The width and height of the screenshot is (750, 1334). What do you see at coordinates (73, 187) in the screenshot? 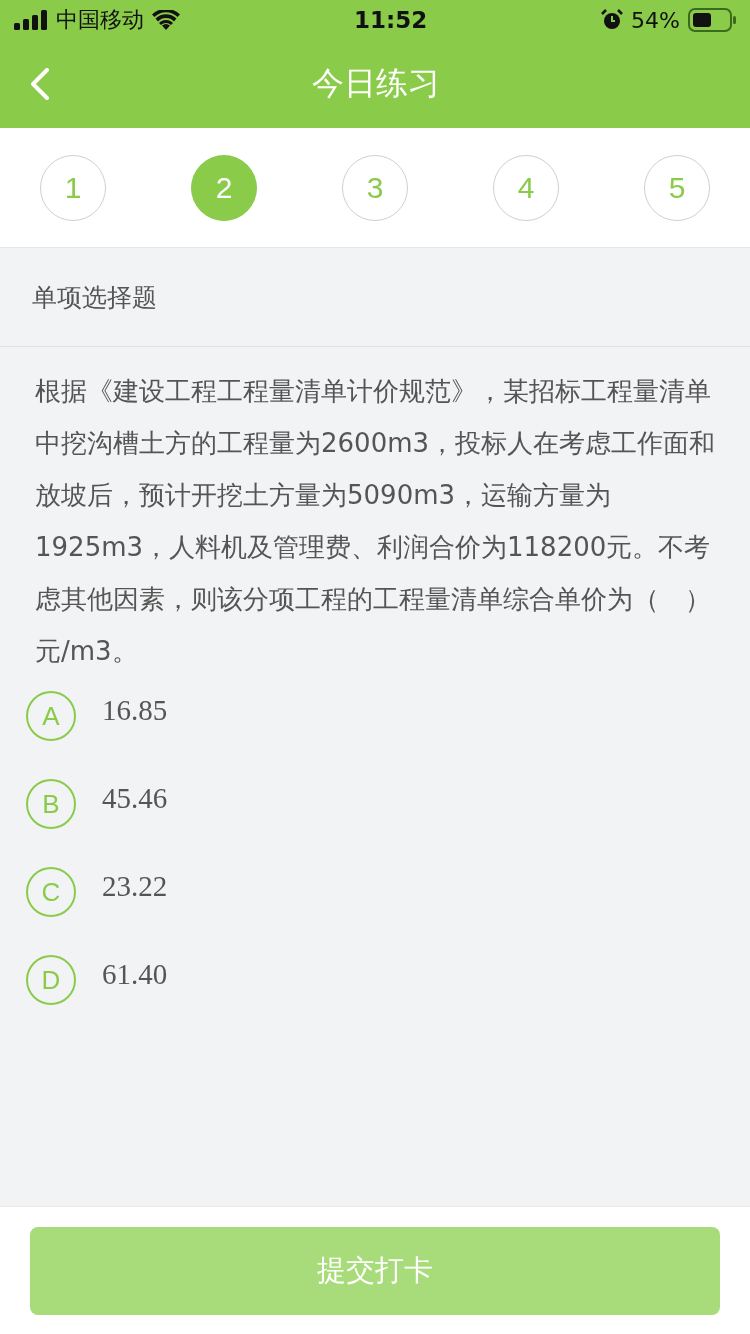
I see `question-number-tab: 1` at bounding box center [73, 187].